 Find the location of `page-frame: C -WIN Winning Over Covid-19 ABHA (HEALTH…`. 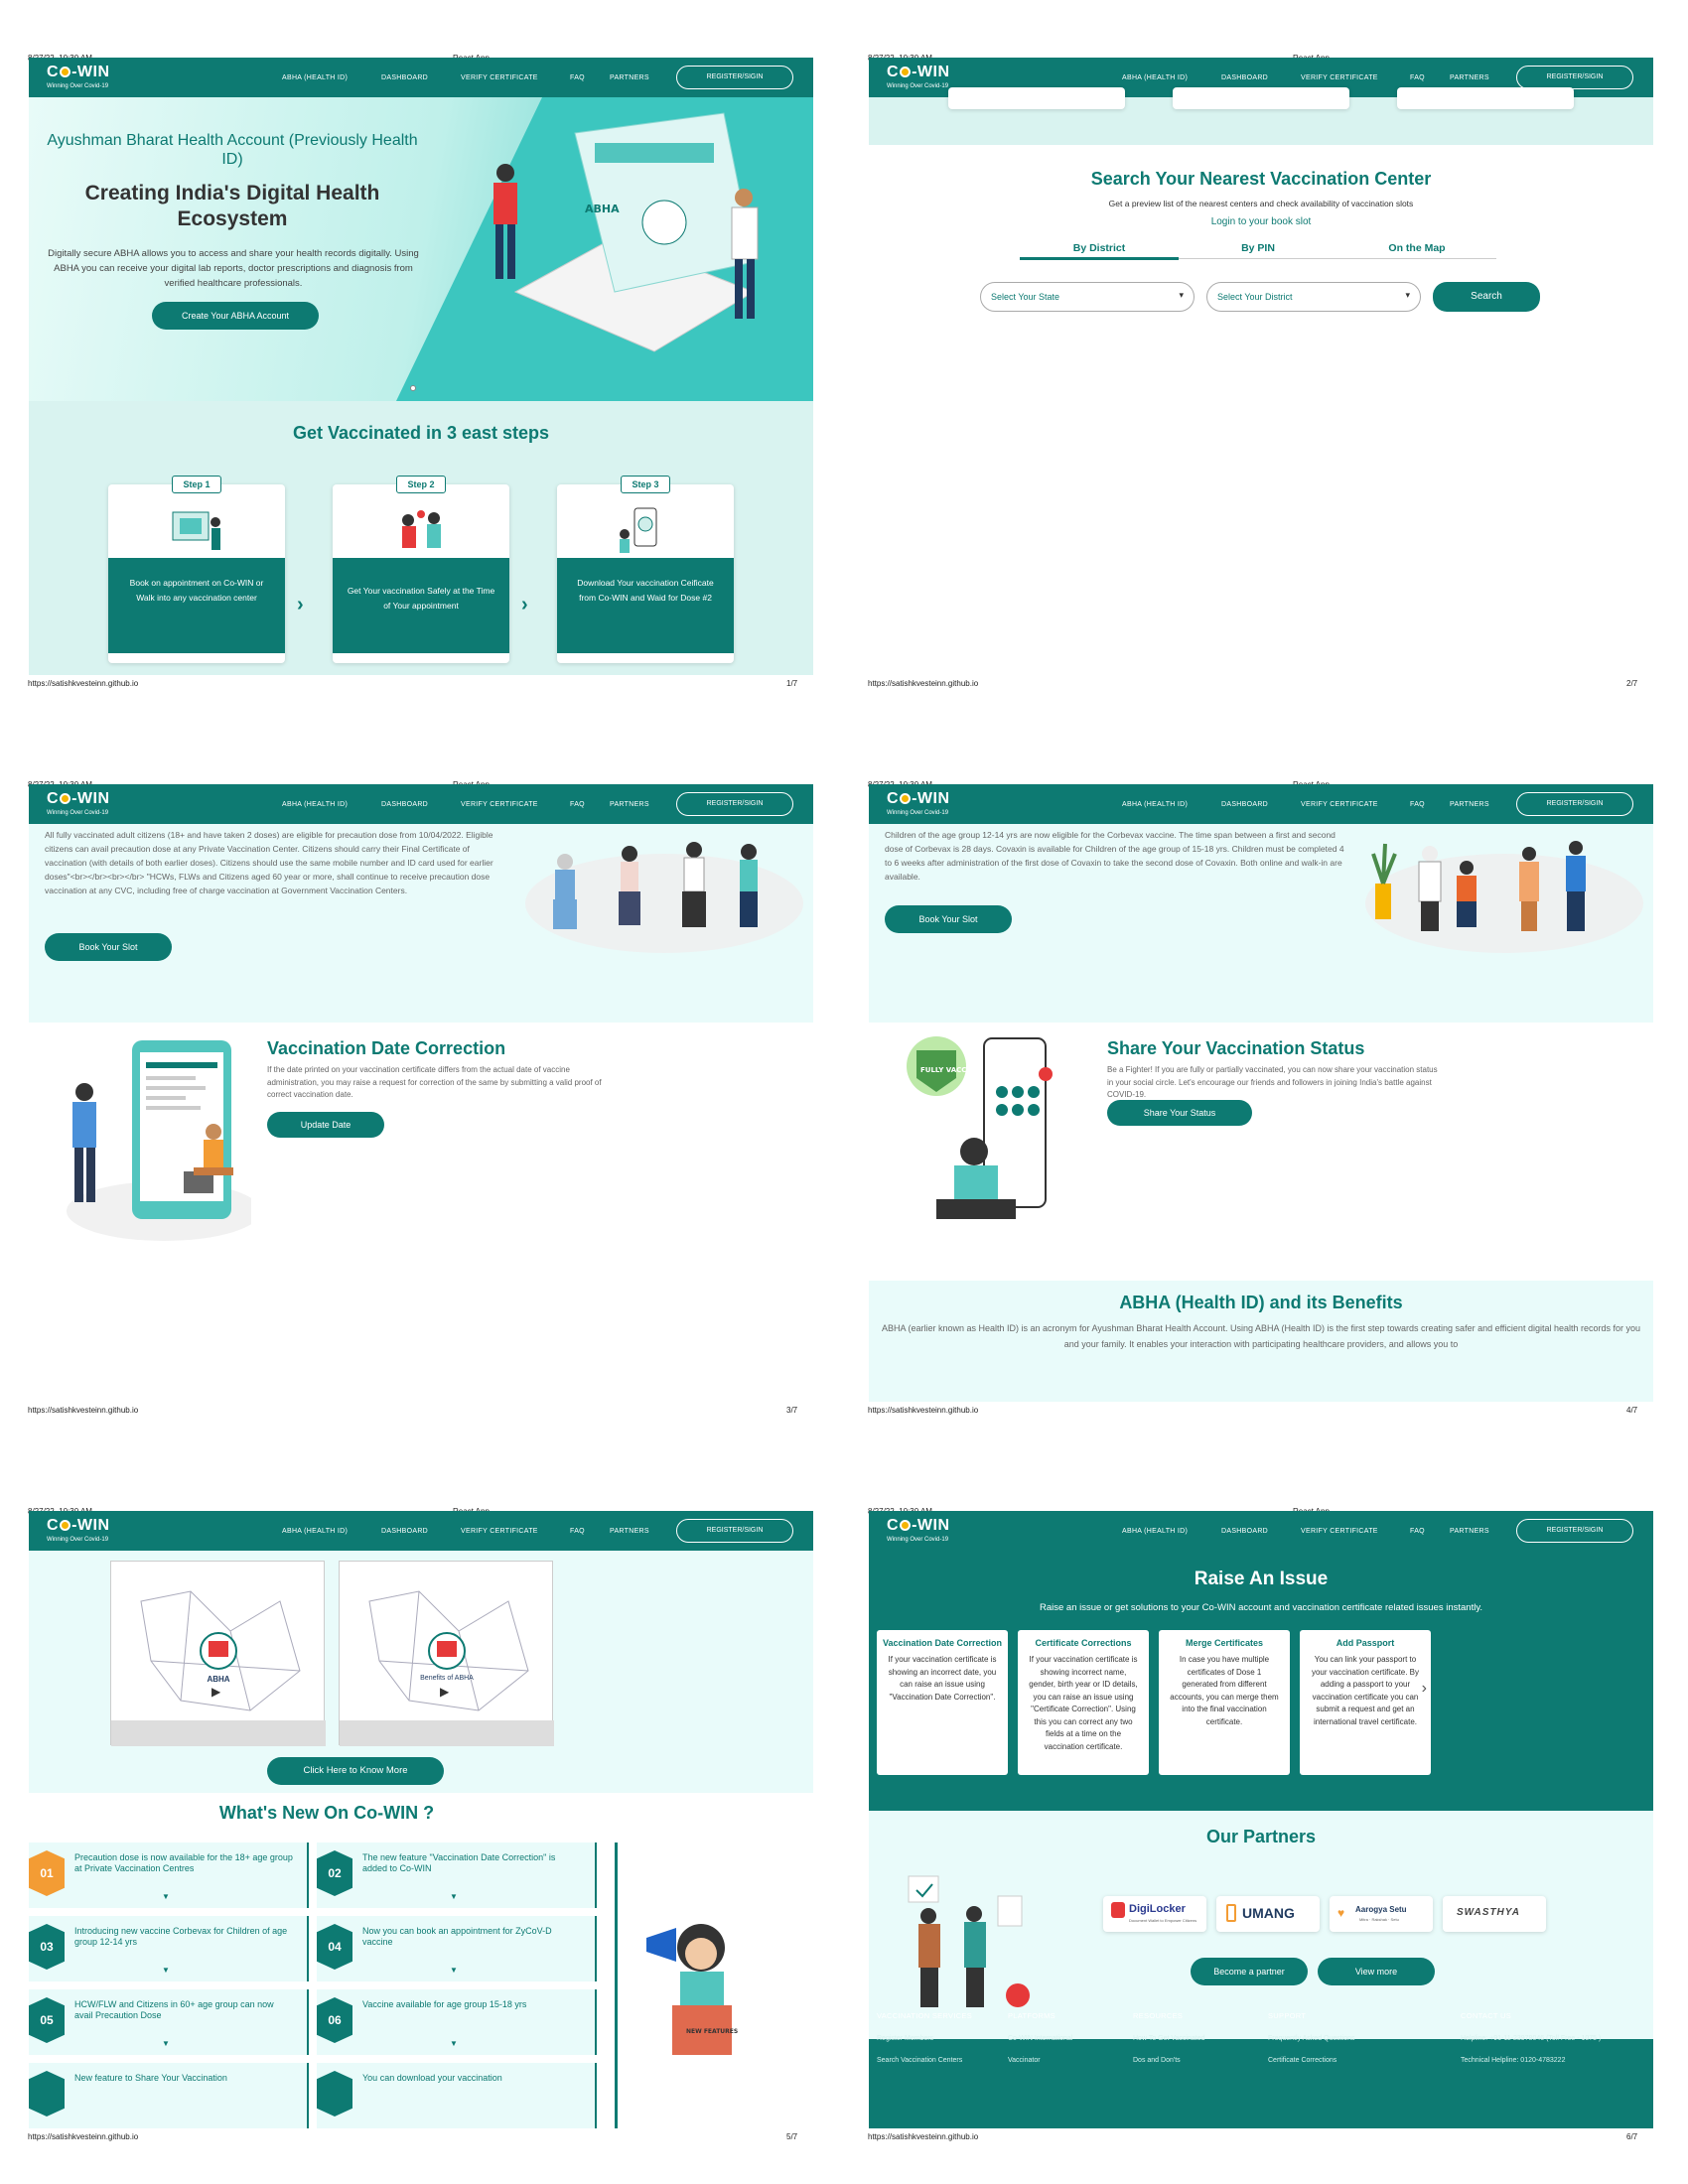

page-frame: C -WIN Winning Over Covid-19 ABHA (HEALTH… is located at coordinates (421, 1093).